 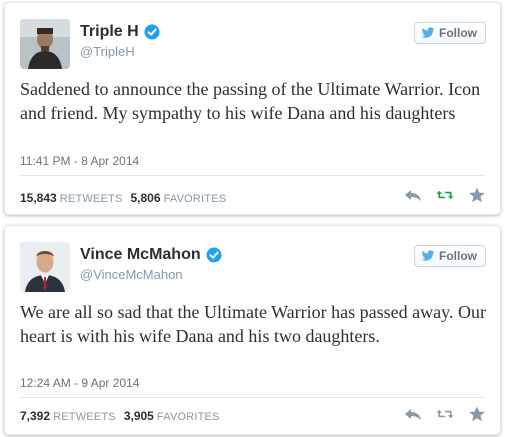 I want to click on display-name: Vince McMahon, so click(x=151, y=255).